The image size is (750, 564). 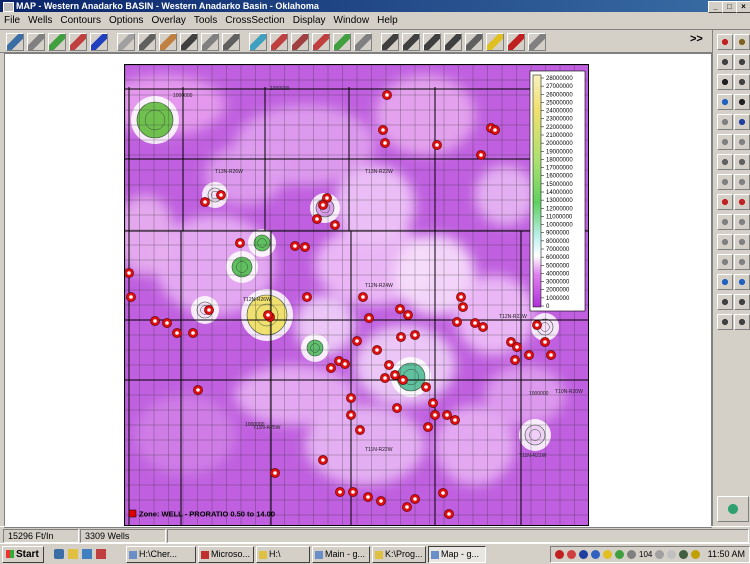 I want to click on report-icon, so click(x=147, y=42).